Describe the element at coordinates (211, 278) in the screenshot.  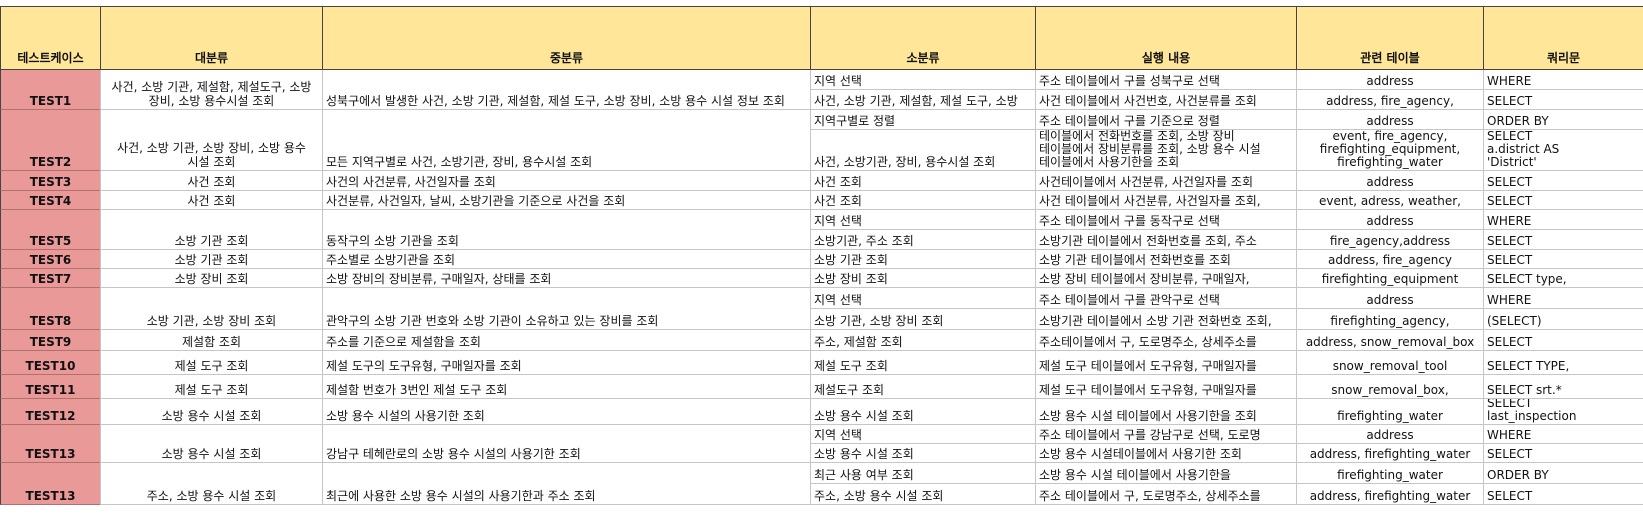
I see `major-category: 소방 장비 조회` at that location.